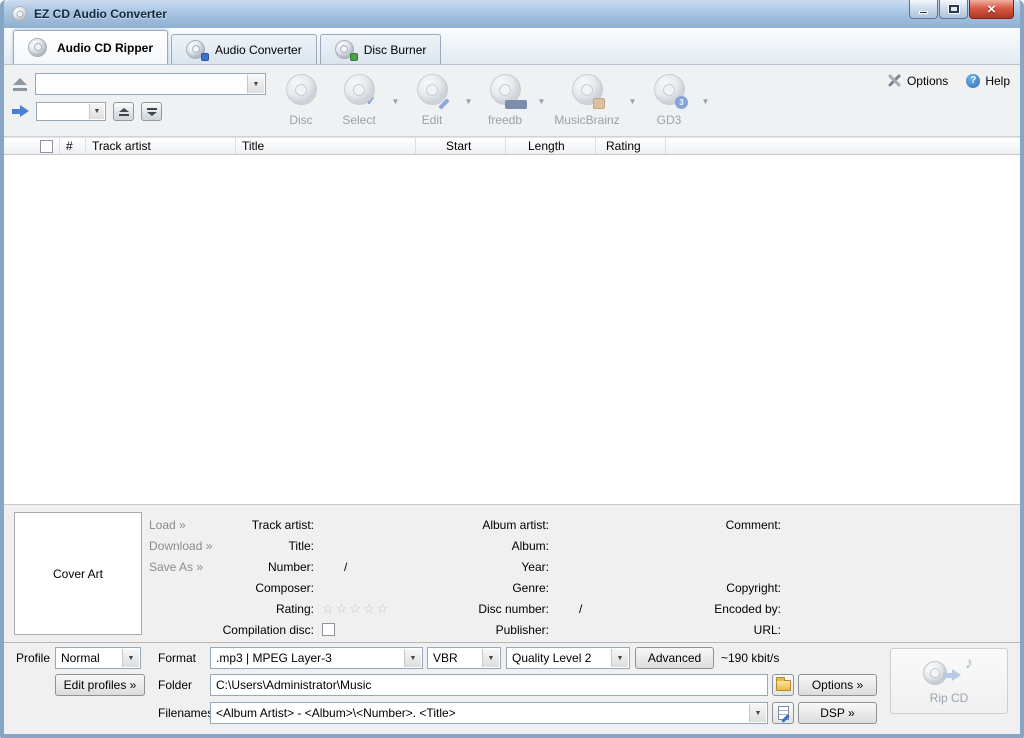 Image resolution: width=1024 pixels, height=738 pixels. I want to click on profile-select: Normal, so click(98, 658).